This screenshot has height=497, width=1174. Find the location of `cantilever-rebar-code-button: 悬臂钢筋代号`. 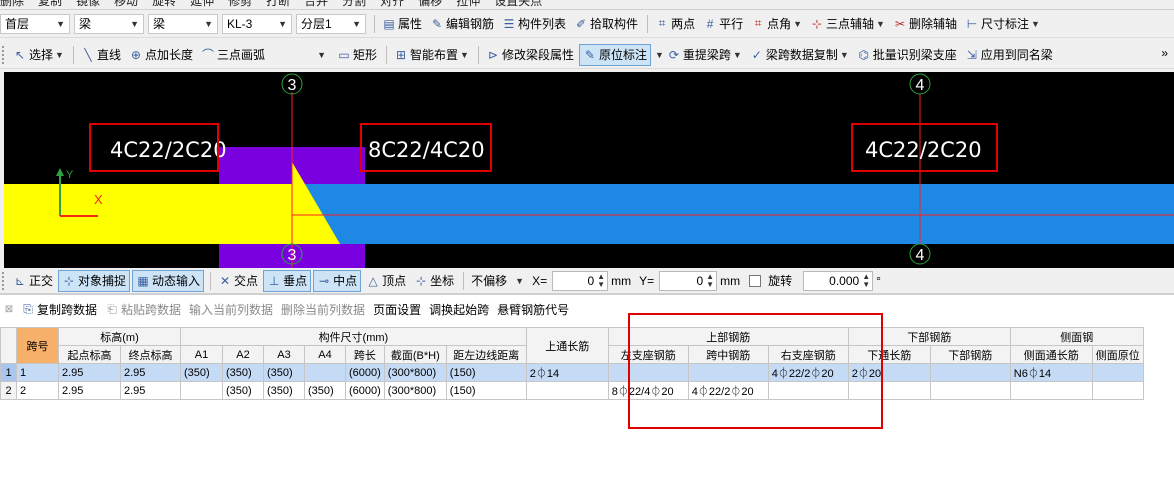

cantilever-rebar-code-button: 悬臂钢筋代号 is located at coordinates (533, 309).